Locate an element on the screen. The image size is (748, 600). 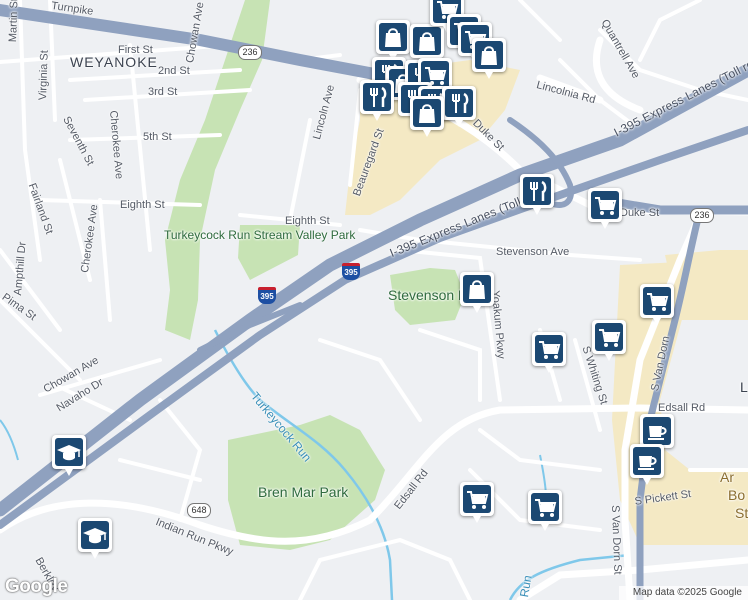
interstate-395-shield-b: 395 is located at coordinates (267, 295).